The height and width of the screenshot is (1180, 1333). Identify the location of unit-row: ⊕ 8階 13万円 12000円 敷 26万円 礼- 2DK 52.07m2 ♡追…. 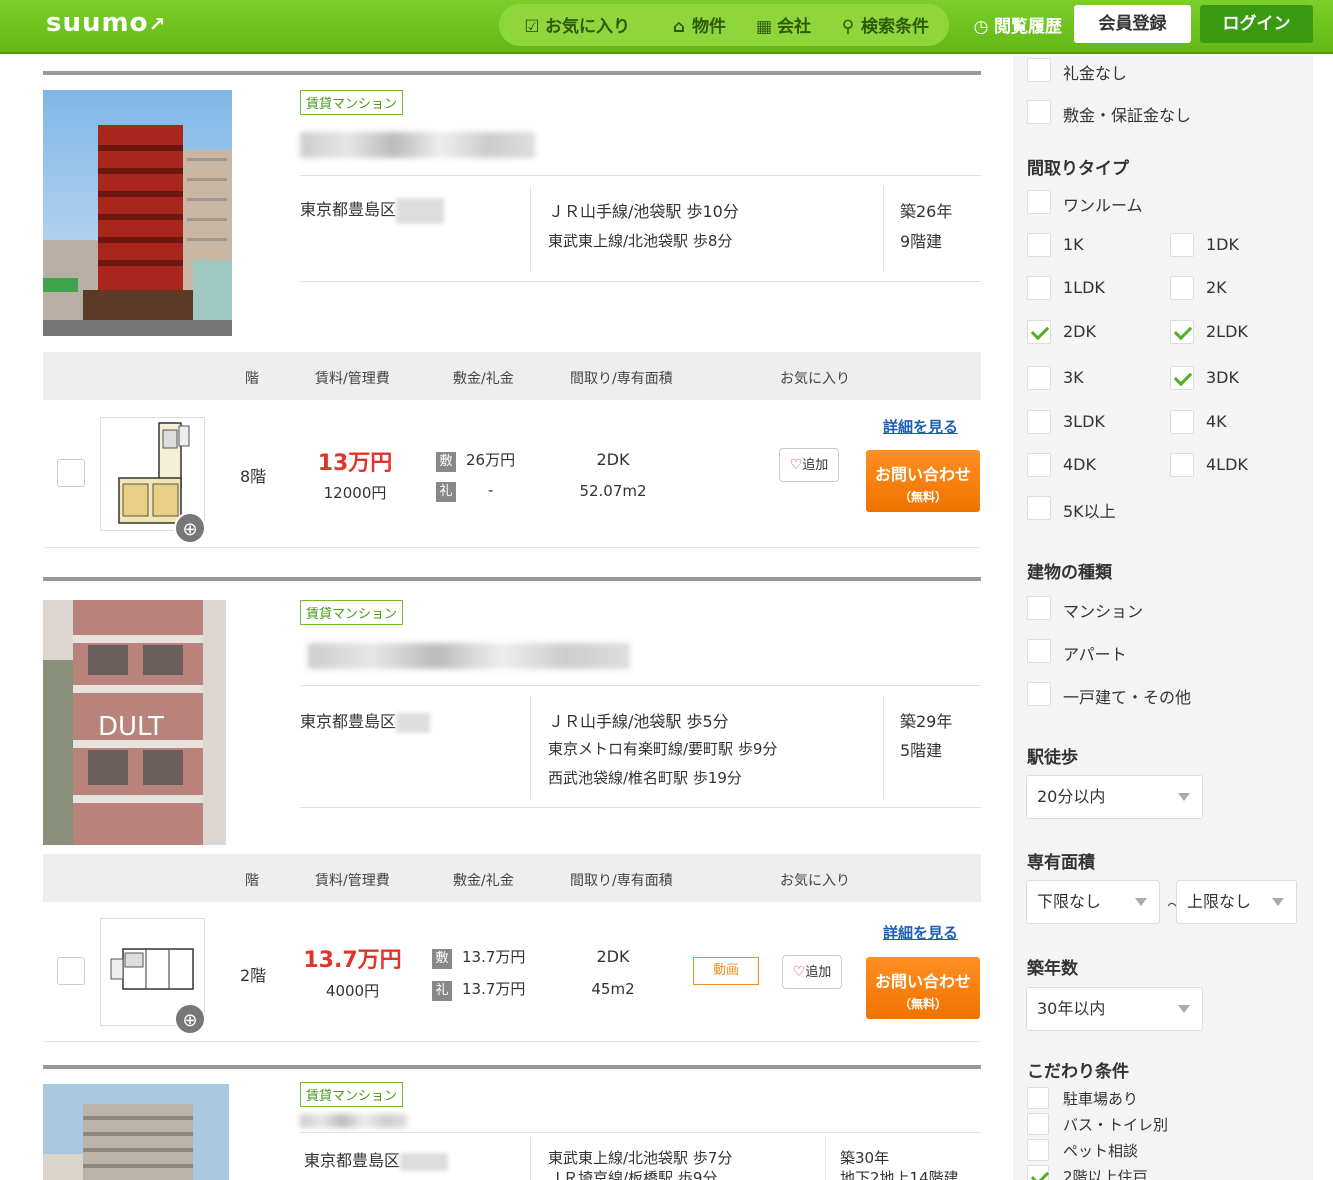
(512, 474).